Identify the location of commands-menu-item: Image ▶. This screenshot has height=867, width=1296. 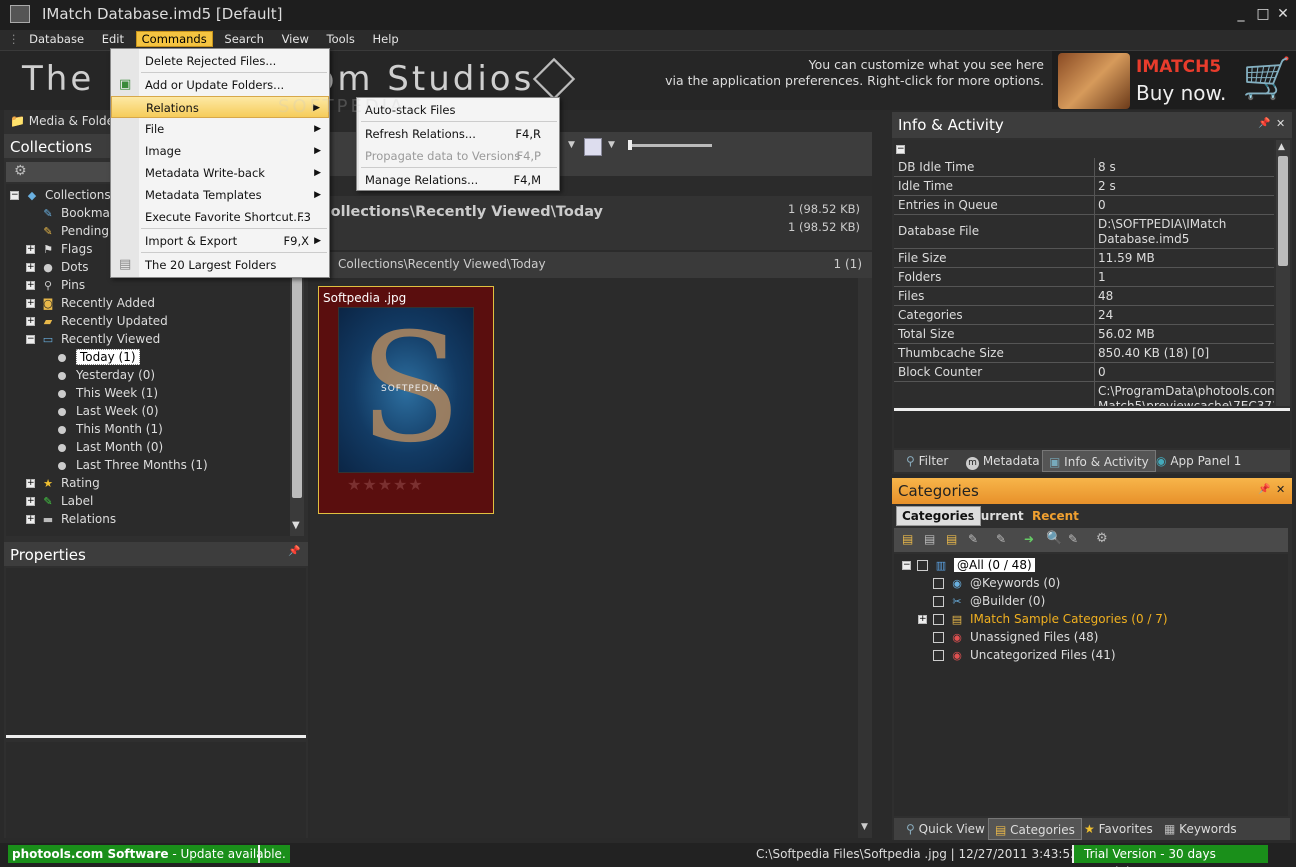
(220, 151).